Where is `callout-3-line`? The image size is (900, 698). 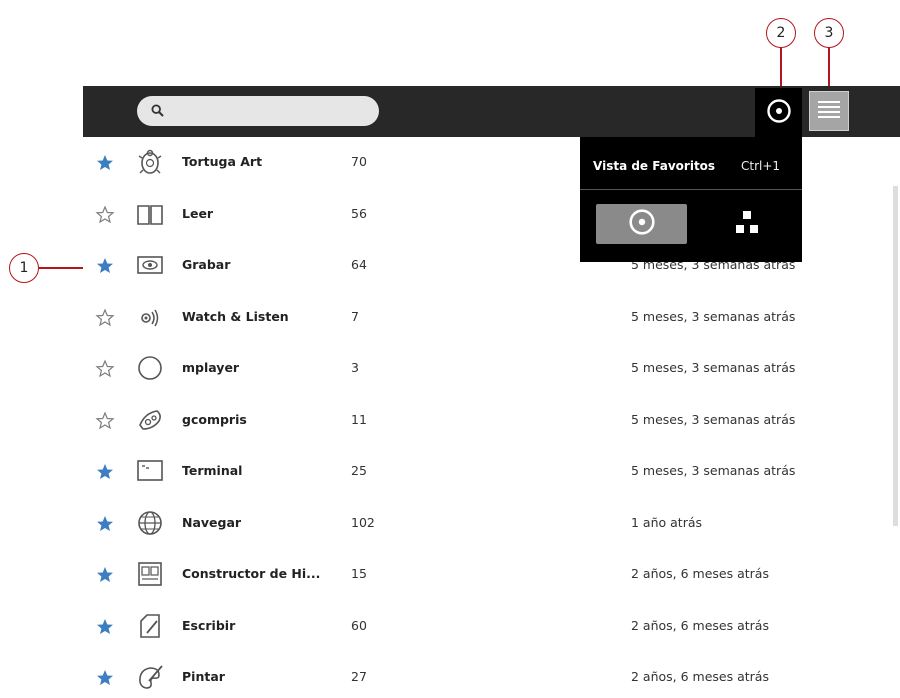
callout-3-line is located at coordinates (829, 68).